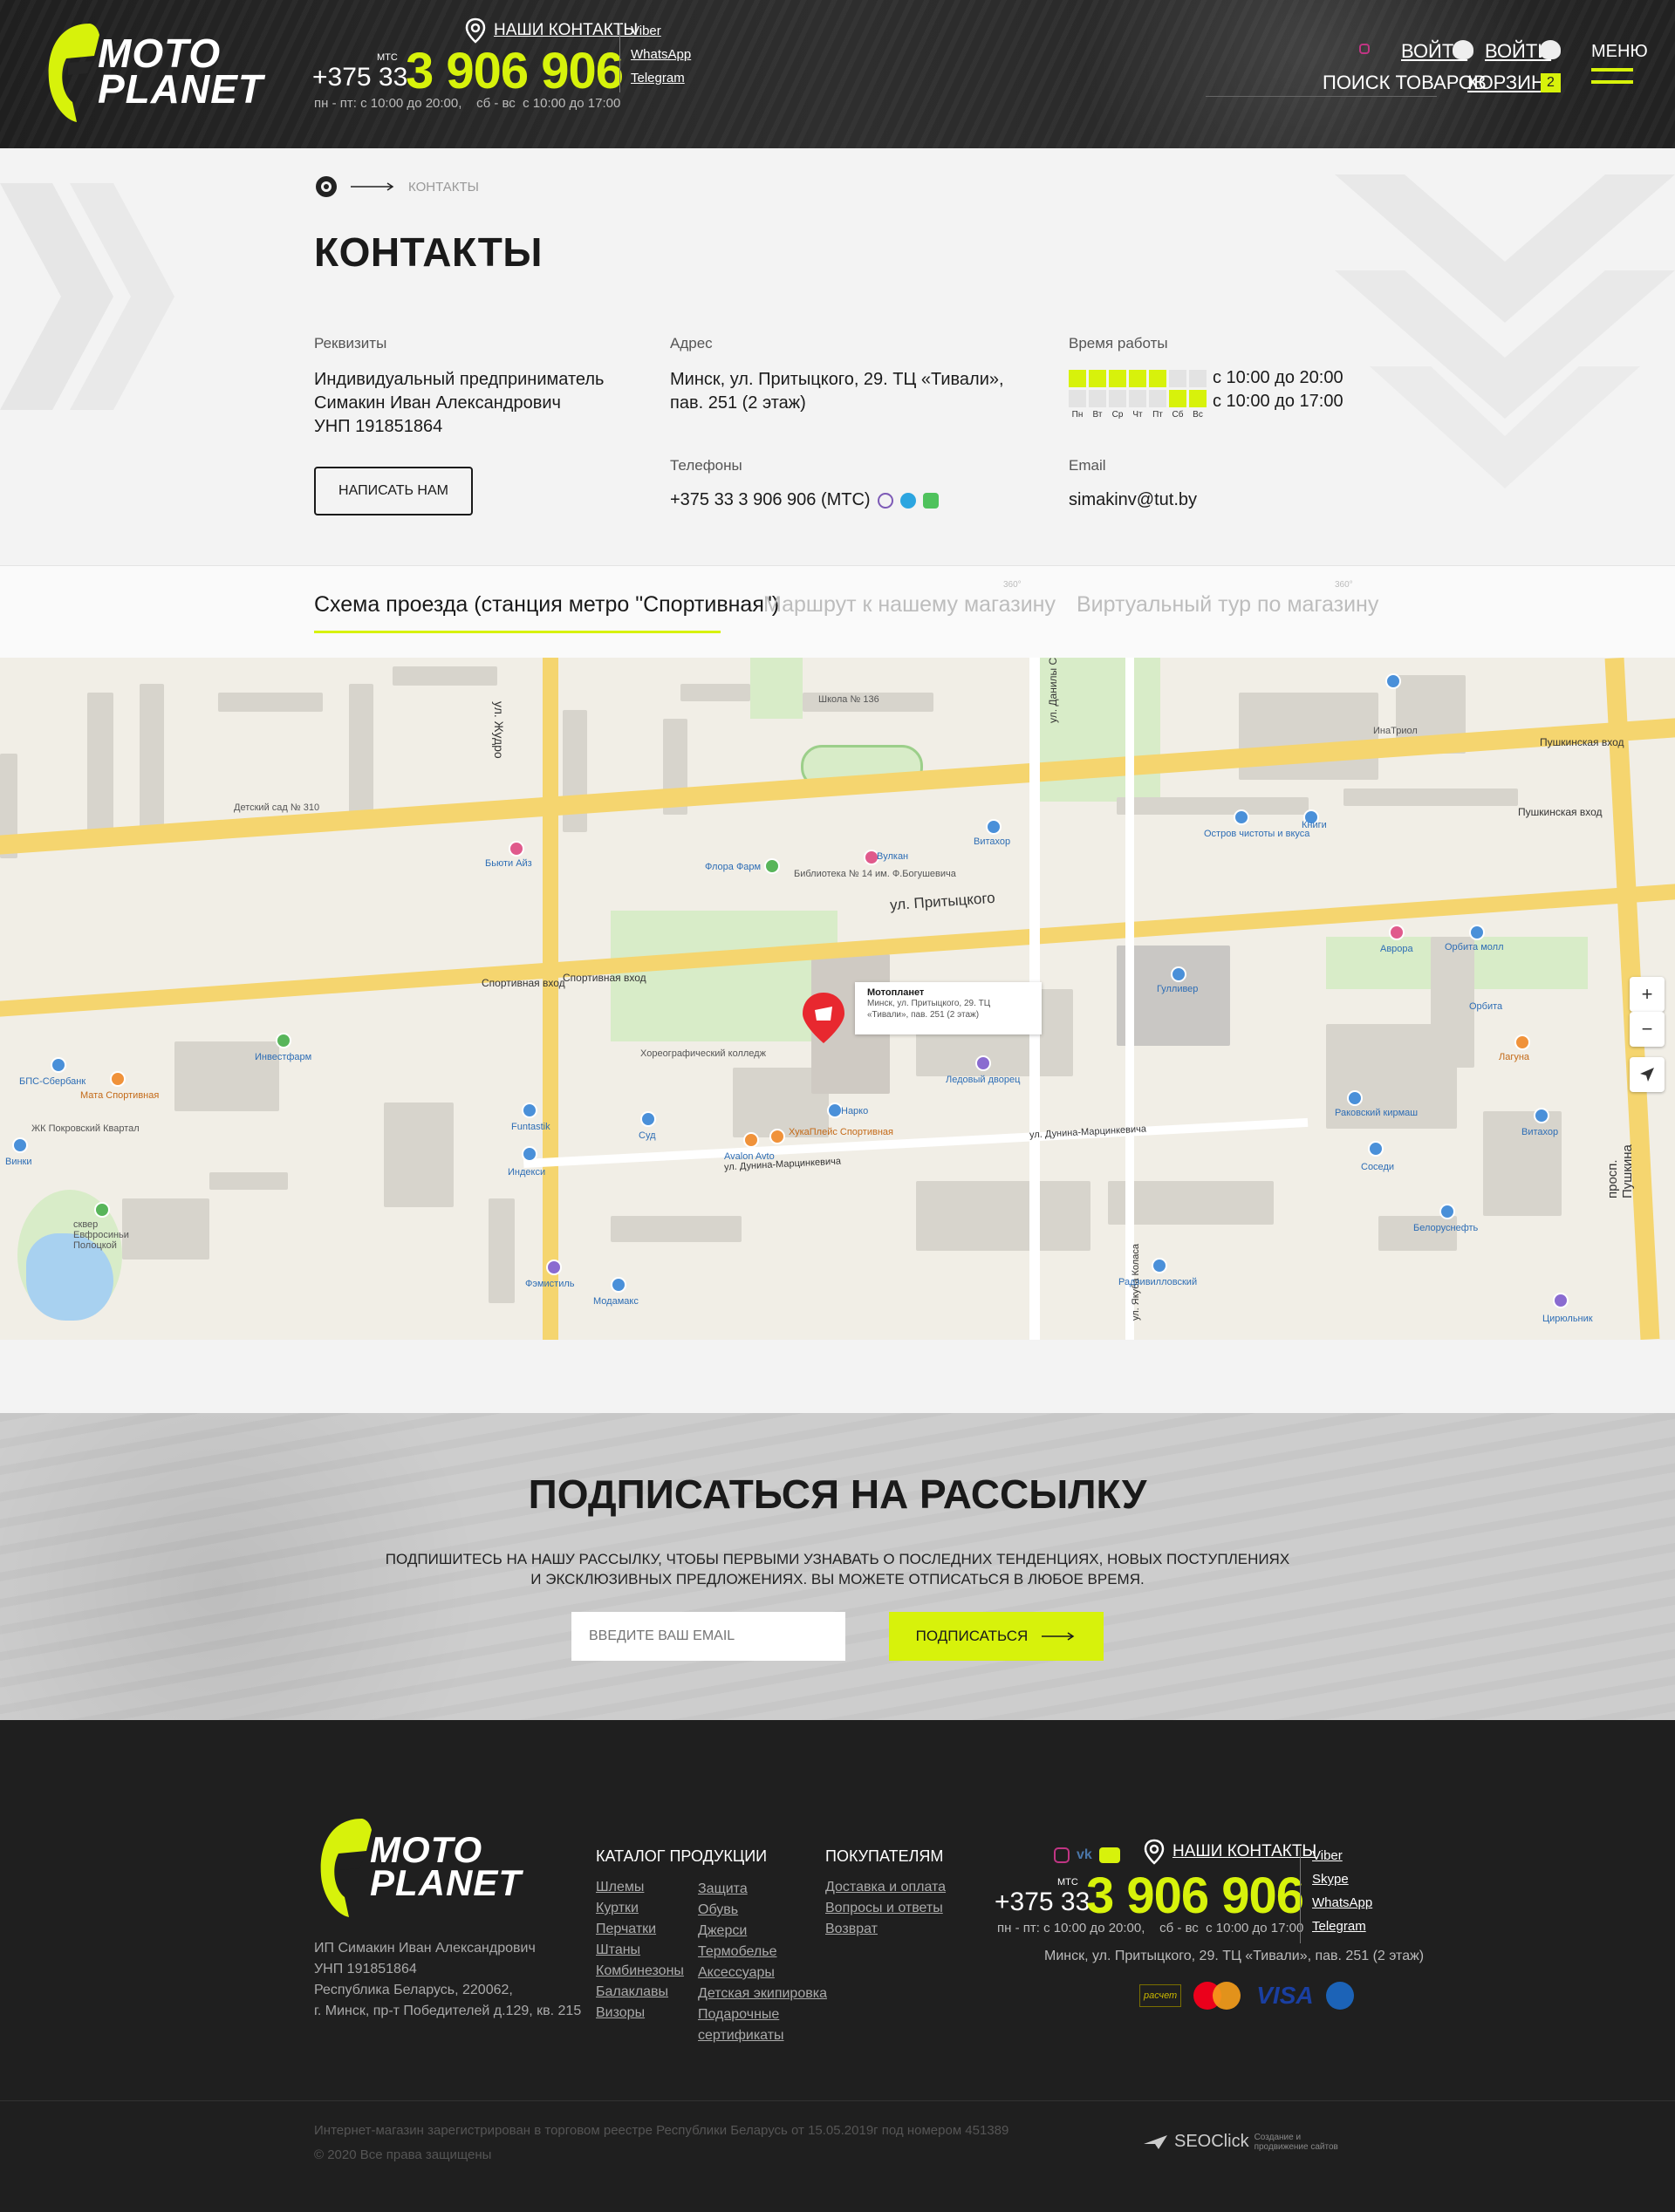  I want to click on write-us-button: НАПИСАТЬ НАМ, so click(394, 491).